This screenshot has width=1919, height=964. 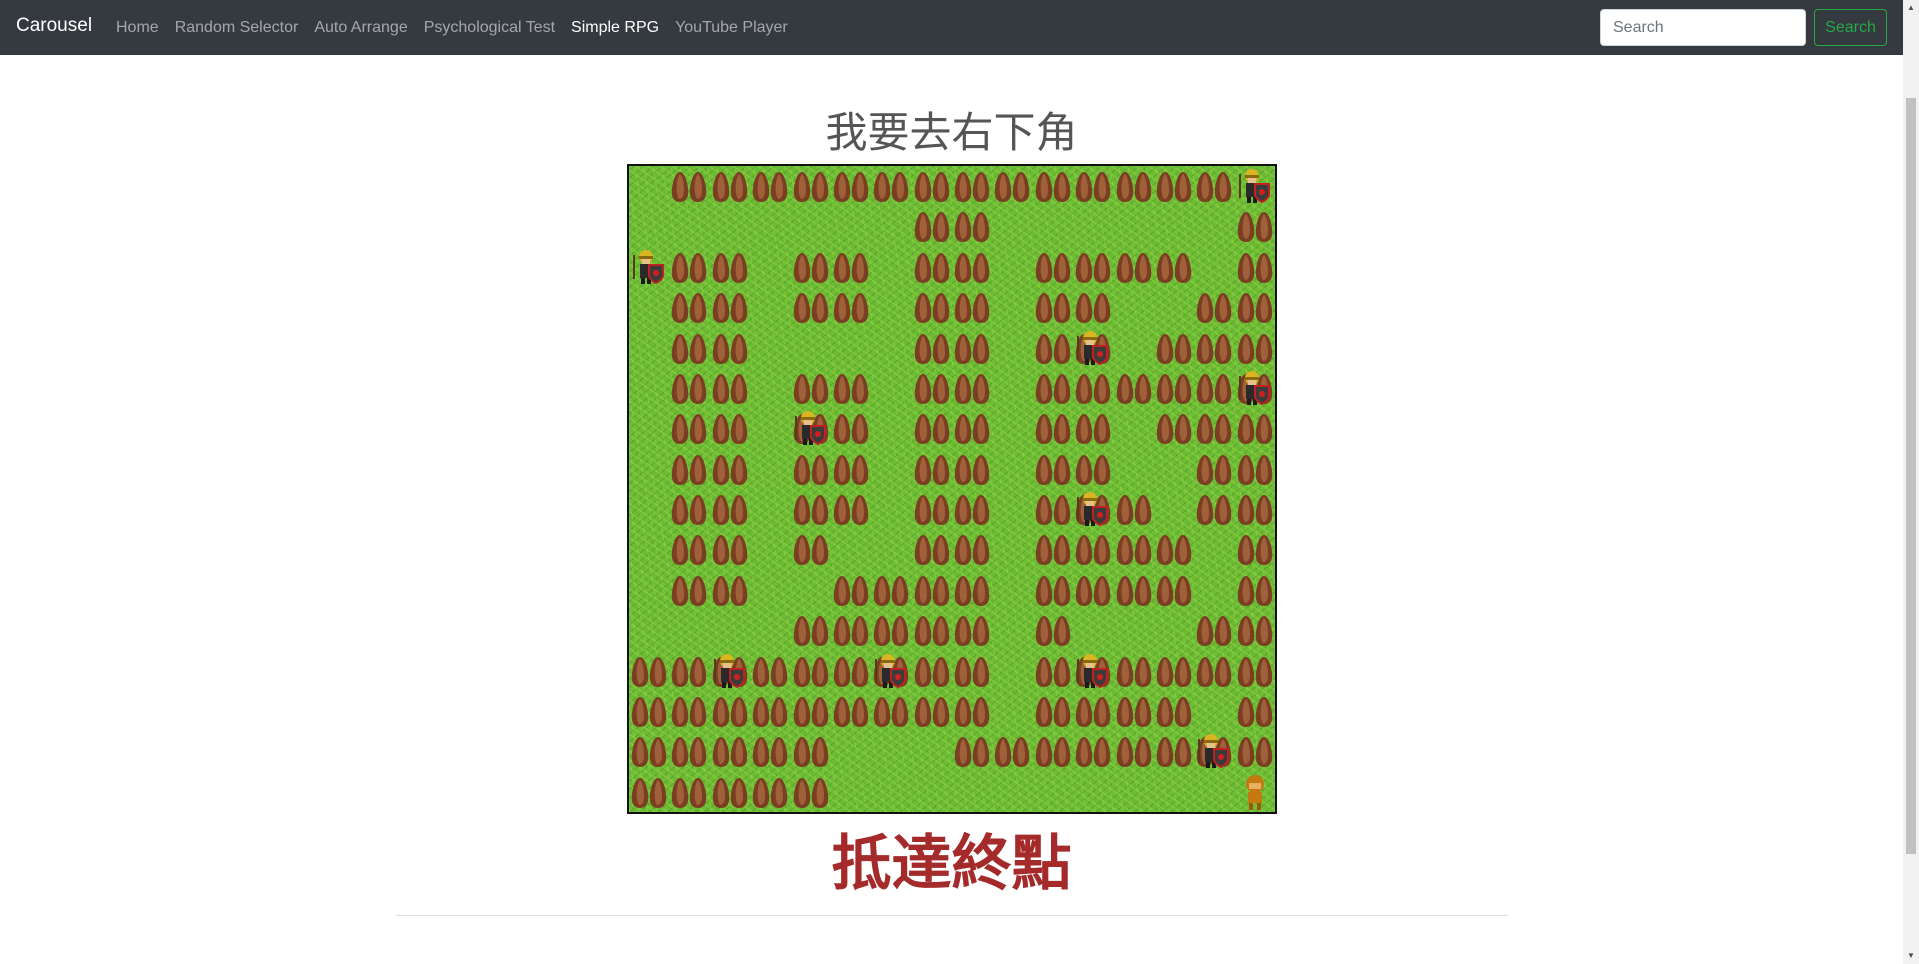 What do you see at coordinates (951, 132) in the screenshot?
I see `game-heading: 我要去右下角` at bounding box center [951, 132].